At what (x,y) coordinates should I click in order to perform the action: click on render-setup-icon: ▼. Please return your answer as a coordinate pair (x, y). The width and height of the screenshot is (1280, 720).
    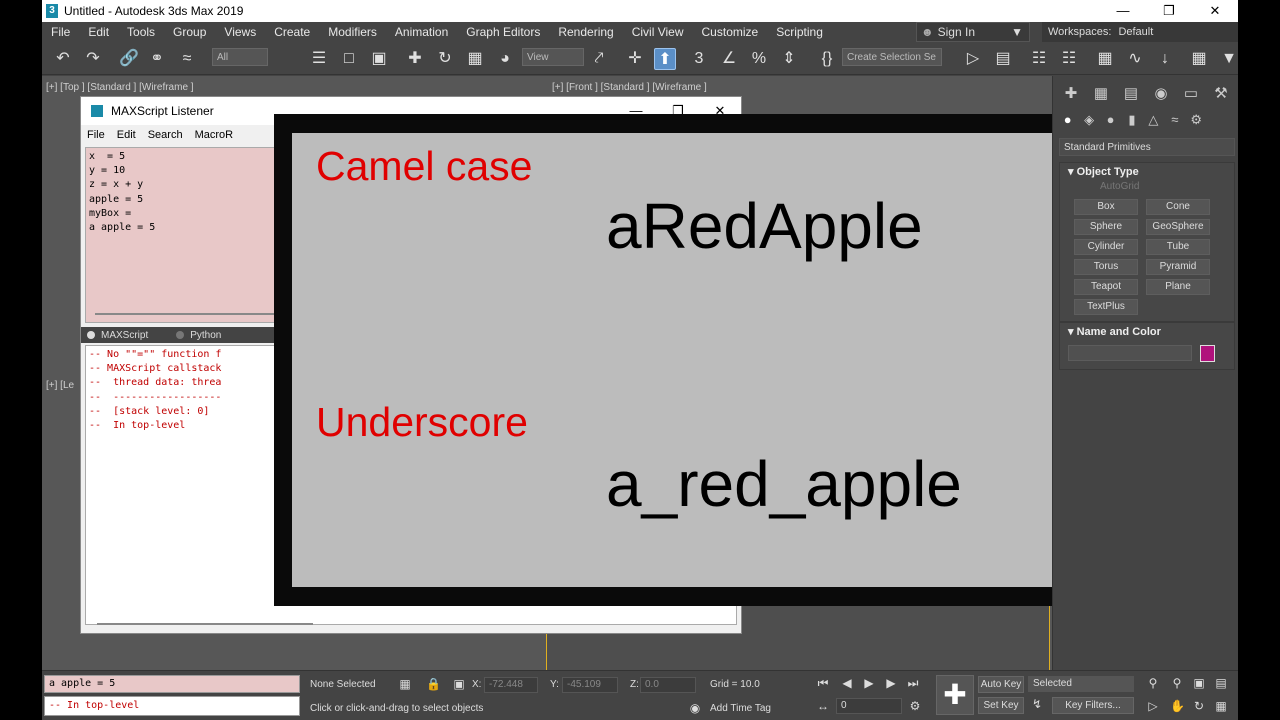
    Looking at the image, I should click on (1228, 59).